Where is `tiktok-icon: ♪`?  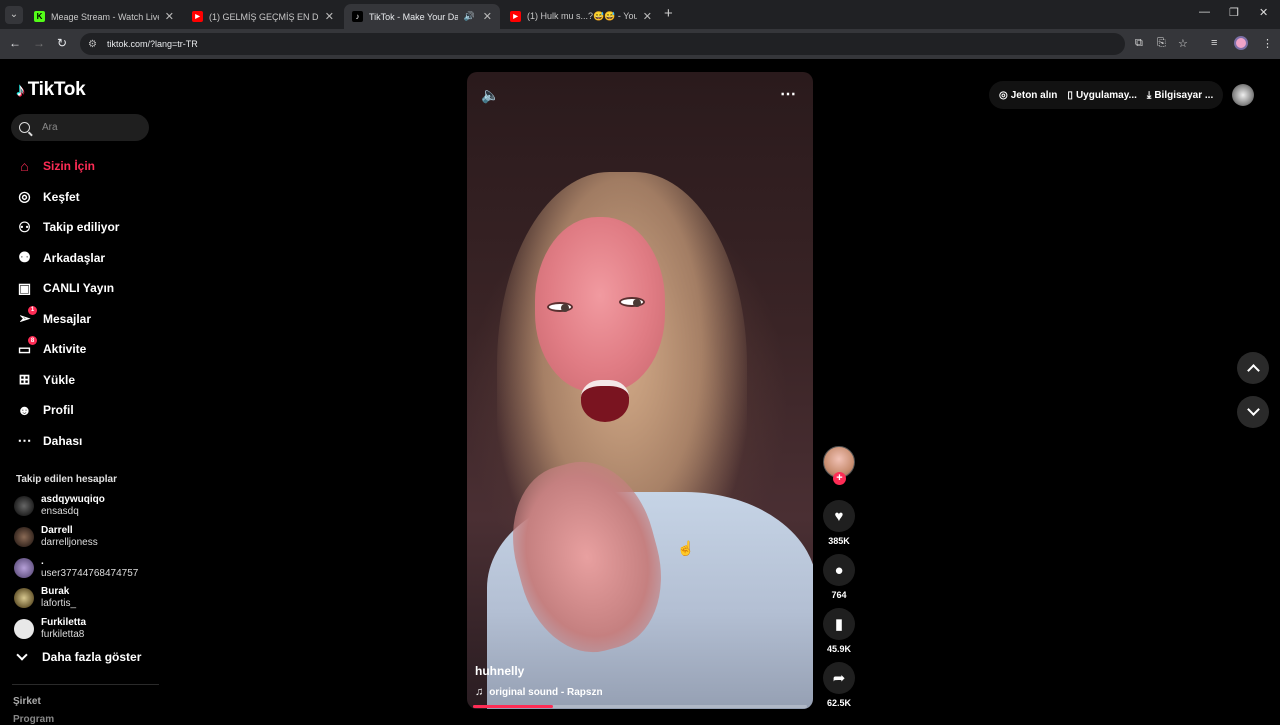 tiktok-icon: ♪ is located at coordinates (357, 16).